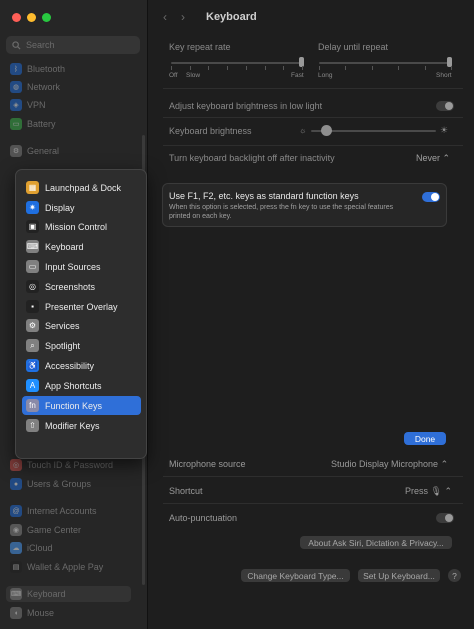 The image size is (474, 629). Describe the element at coordinates (32, 385) in the screenshot. I see `app-store-icon: A` at that location.